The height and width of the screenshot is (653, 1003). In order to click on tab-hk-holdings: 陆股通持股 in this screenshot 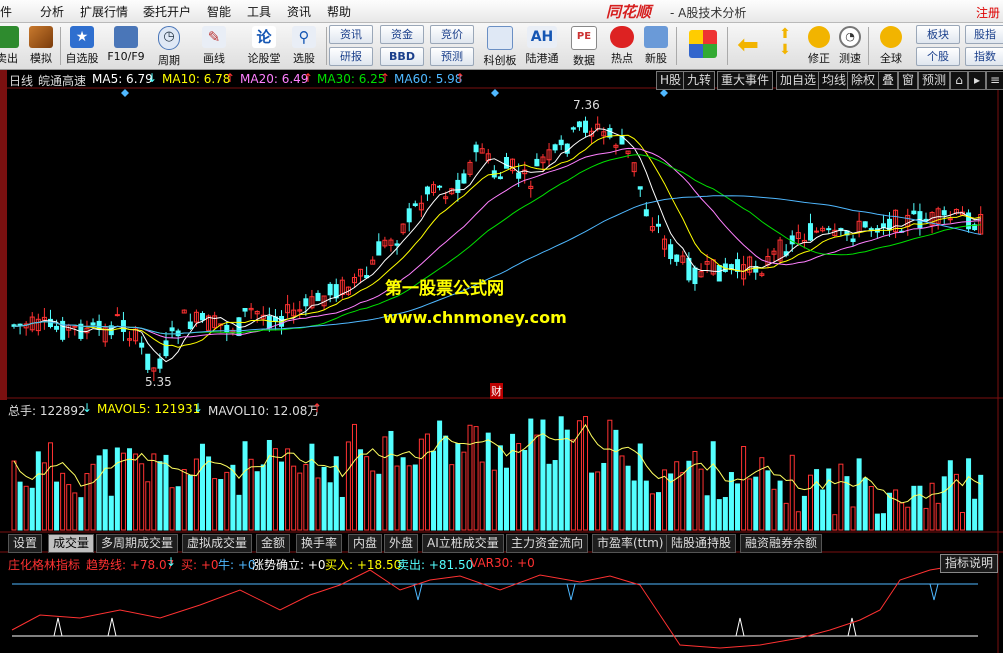, I will do `click(701, 543)`.